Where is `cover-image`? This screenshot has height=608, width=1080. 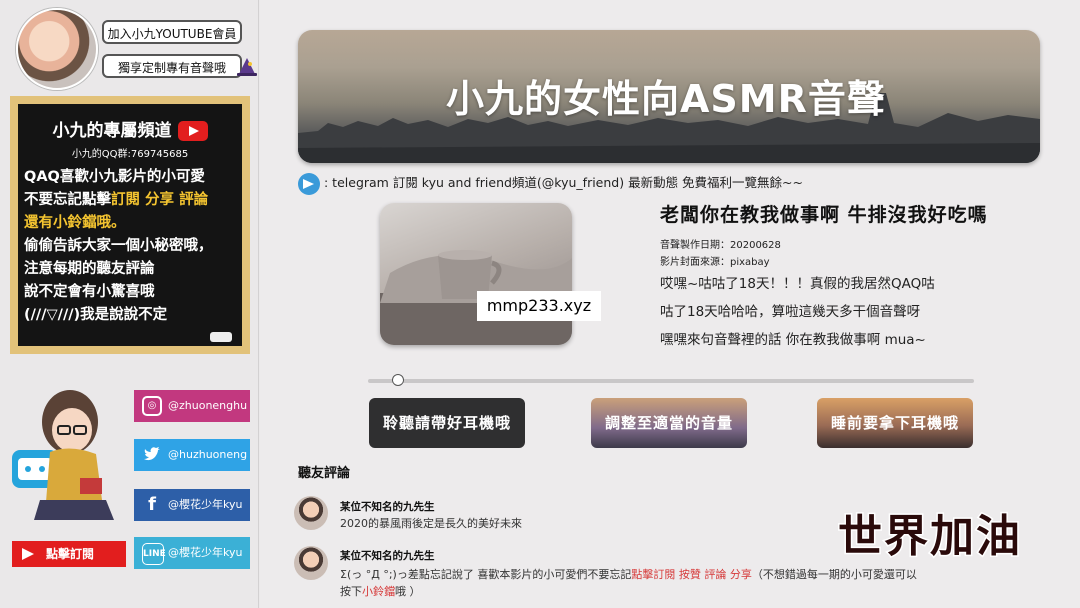 cover-image is located at coordinates (476, 274).